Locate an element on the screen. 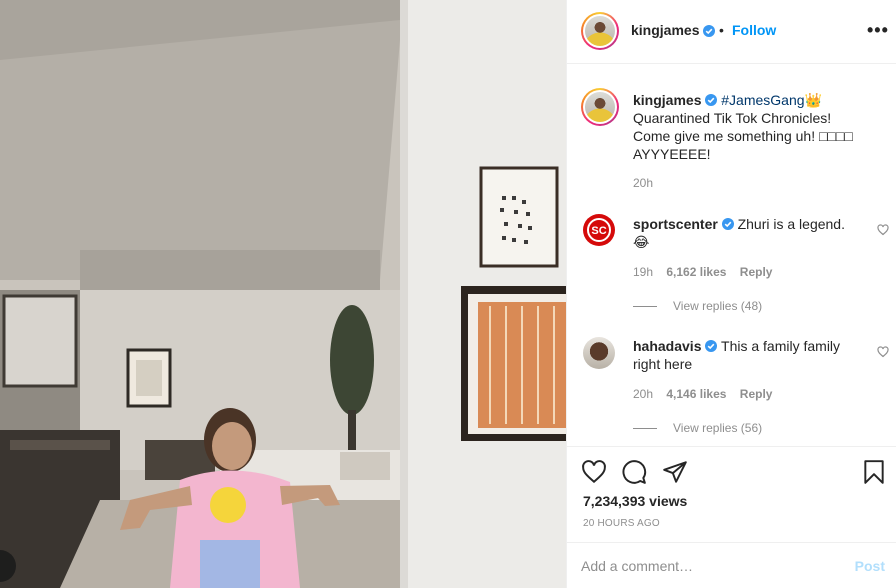 This screenshot has width=896, height=588. comment-1-view-replies: View replies (48) is located at coordinates (697, 306).